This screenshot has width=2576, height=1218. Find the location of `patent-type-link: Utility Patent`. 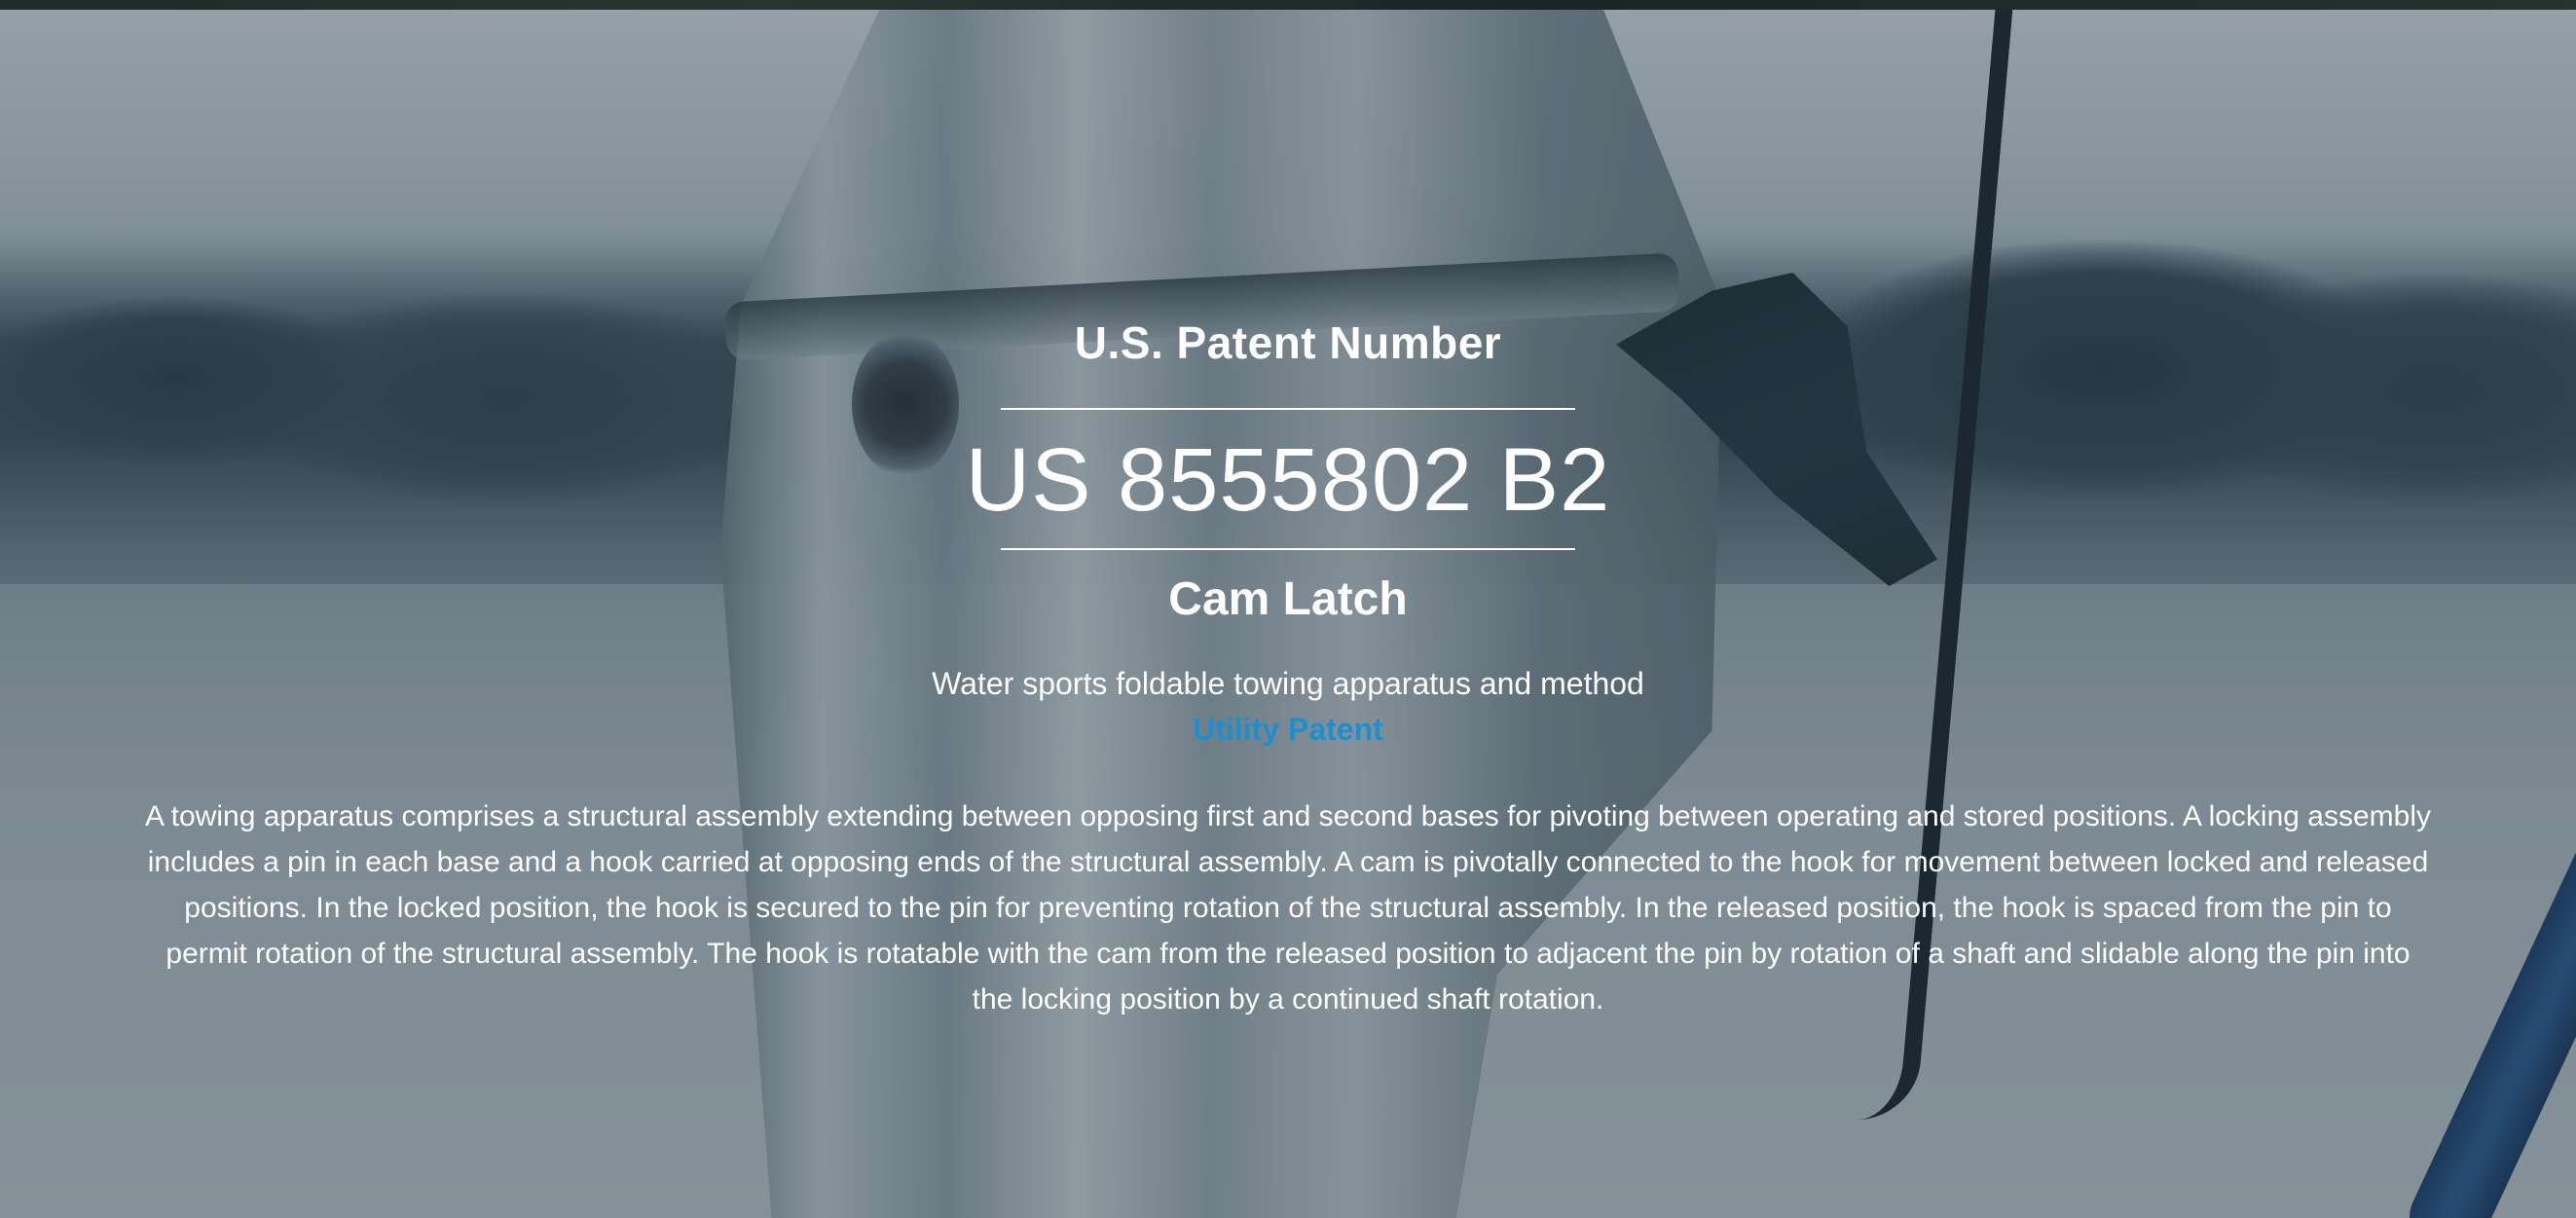

patent-type-link: Utility Patent is located at coordinates (1288, 730).